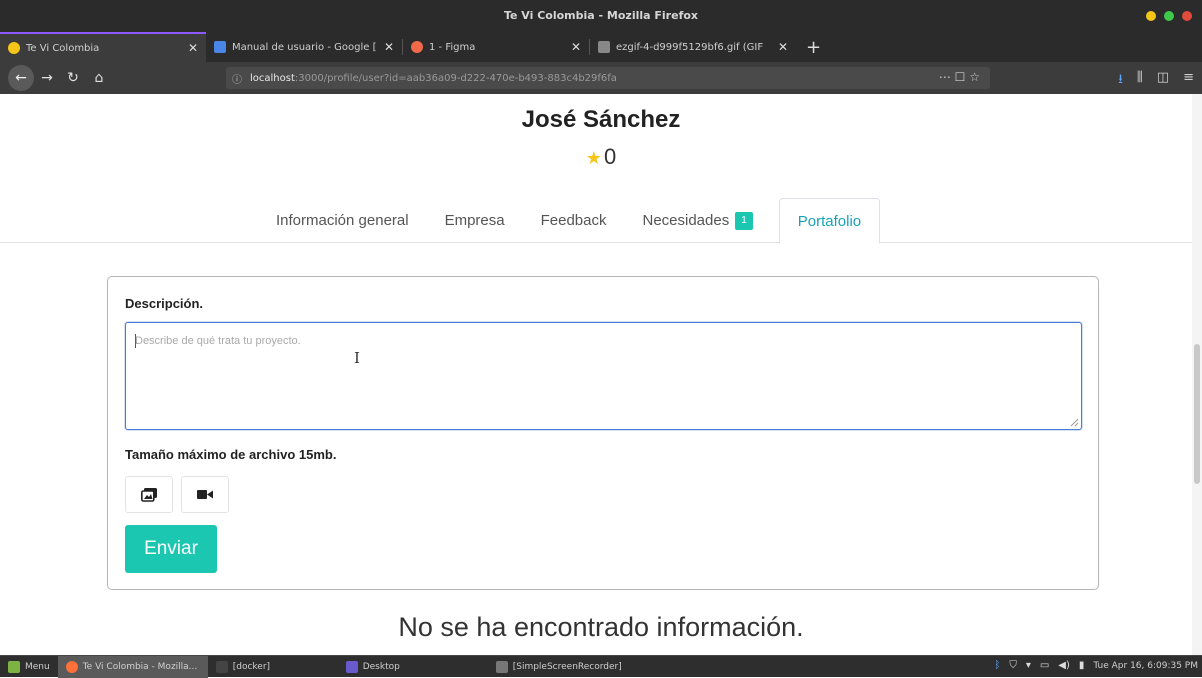 This screenshot has width=1202, height=678. Describe the element at coordinates (1044, 665) in the screenshot. I see `battery-icon: ▭` at that location.